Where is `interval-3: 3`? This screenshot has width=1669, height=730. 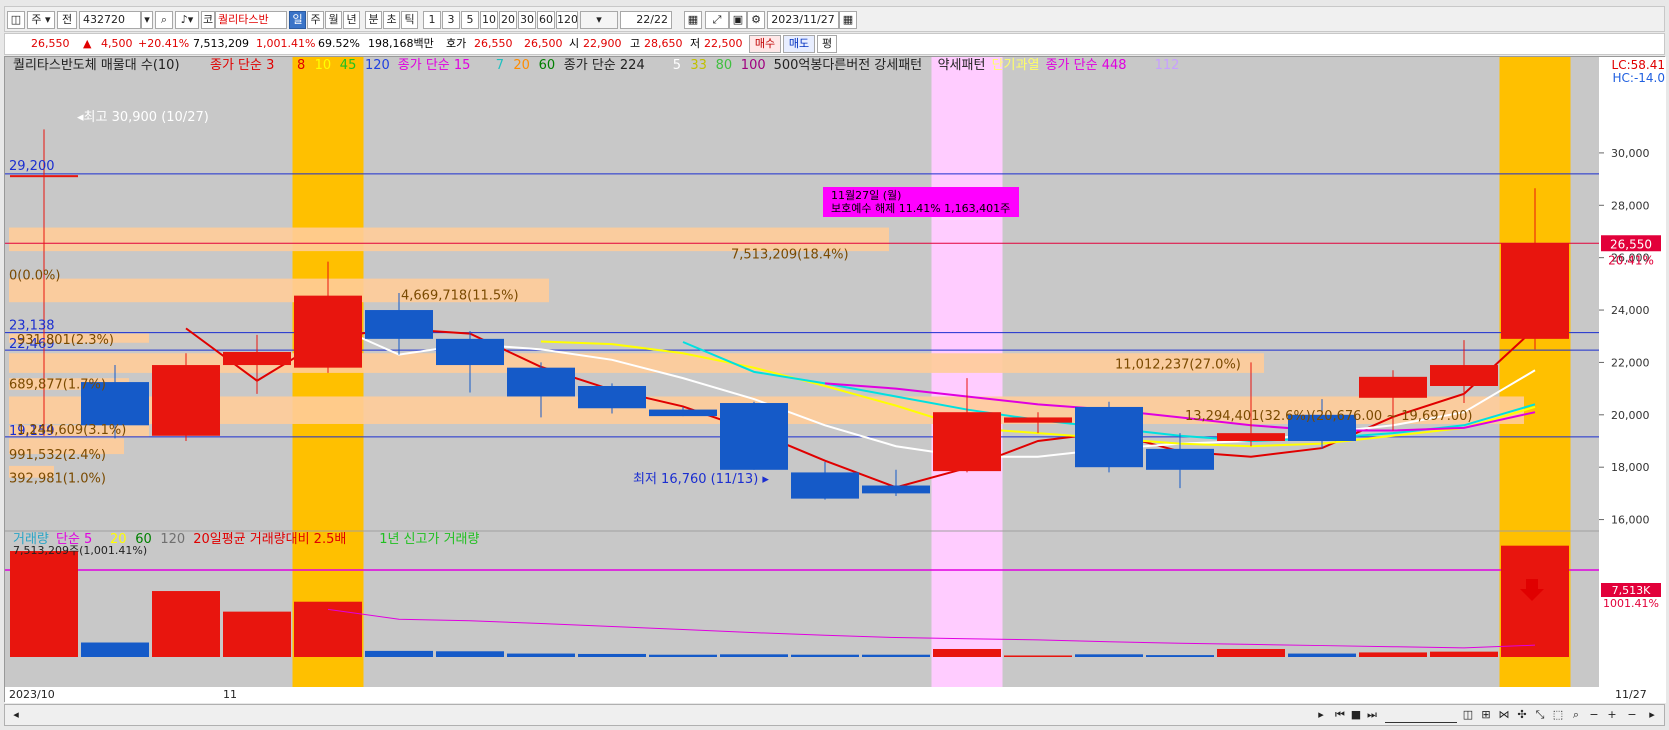 interval-3: 3 is located at coordinates (451, 20).